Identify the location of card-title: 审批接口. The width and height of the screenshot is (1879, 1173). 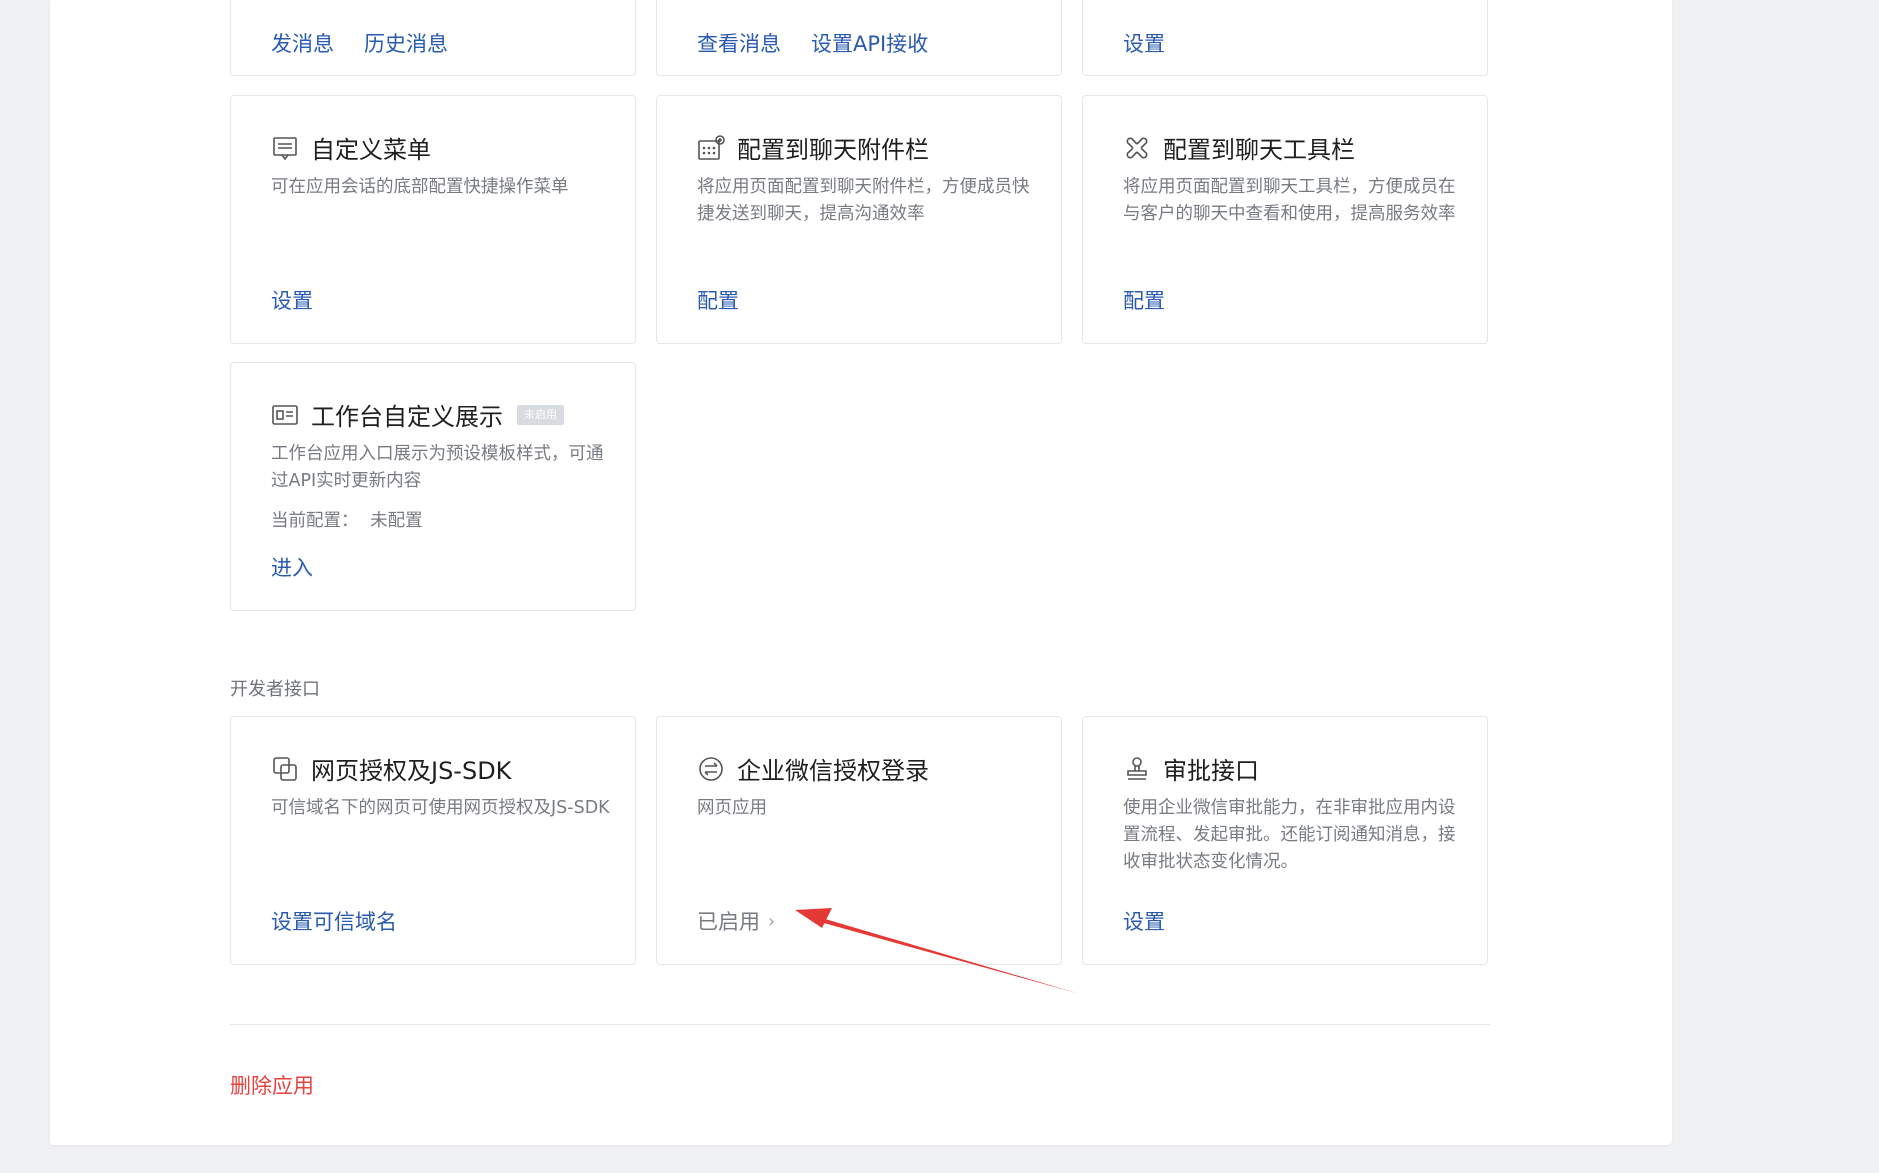
(1211, 771).